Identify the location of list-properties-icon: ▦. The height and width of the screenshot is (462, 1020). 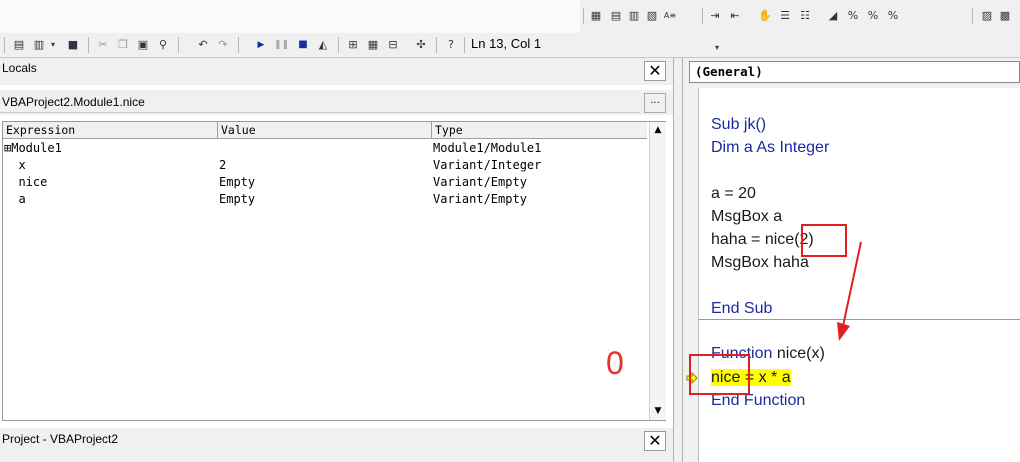
(596, 16).